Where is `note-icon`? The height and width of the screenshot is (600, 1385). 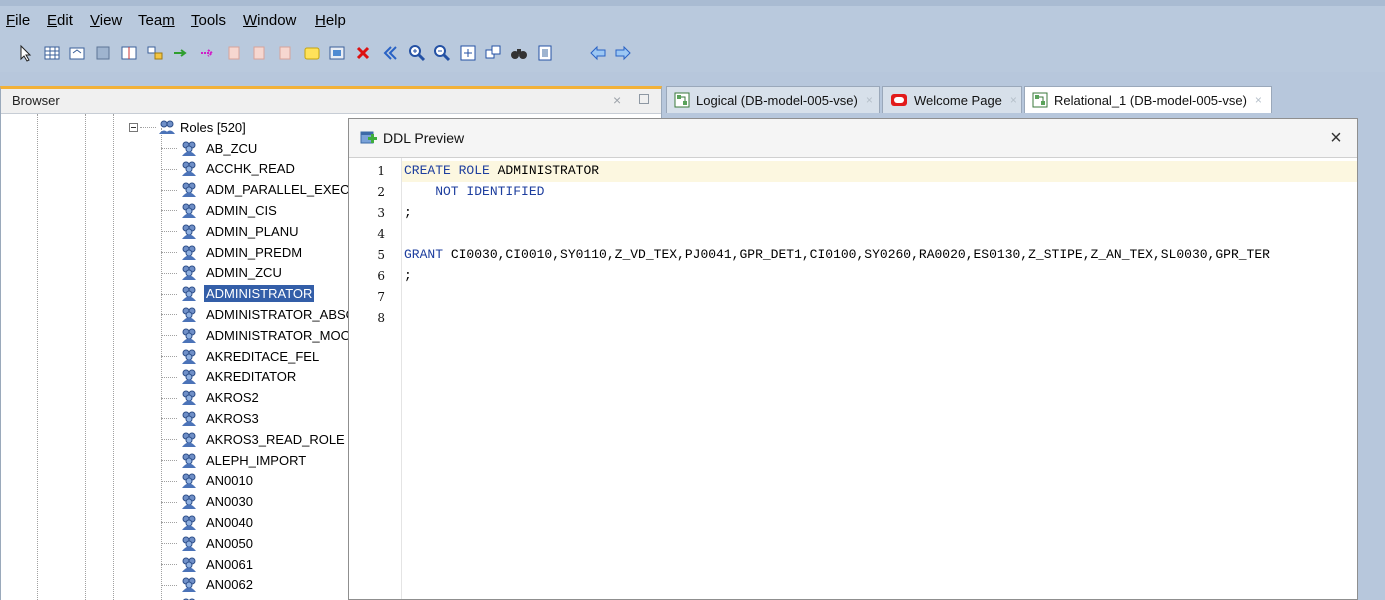 note-icon is located at coordinates (312, 53).